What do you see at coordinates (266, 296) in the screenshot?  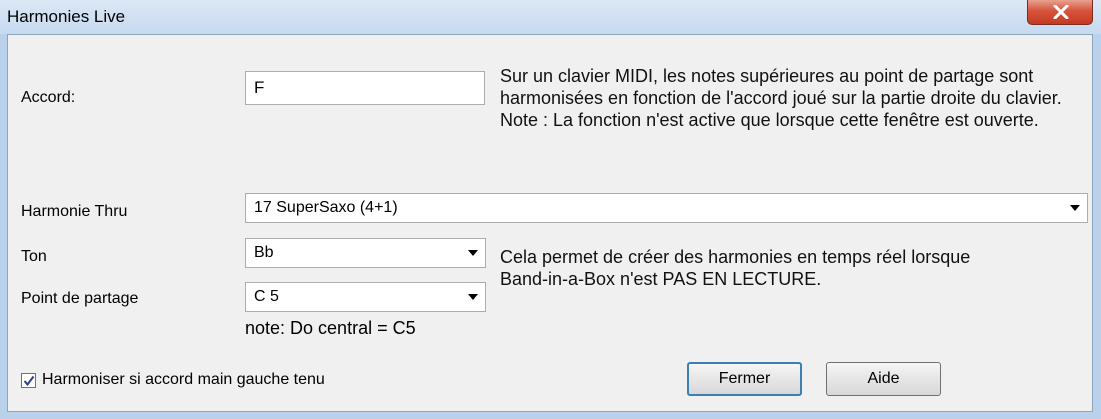 I see `split-point-value: C 5` at bounding box center [266, 296].